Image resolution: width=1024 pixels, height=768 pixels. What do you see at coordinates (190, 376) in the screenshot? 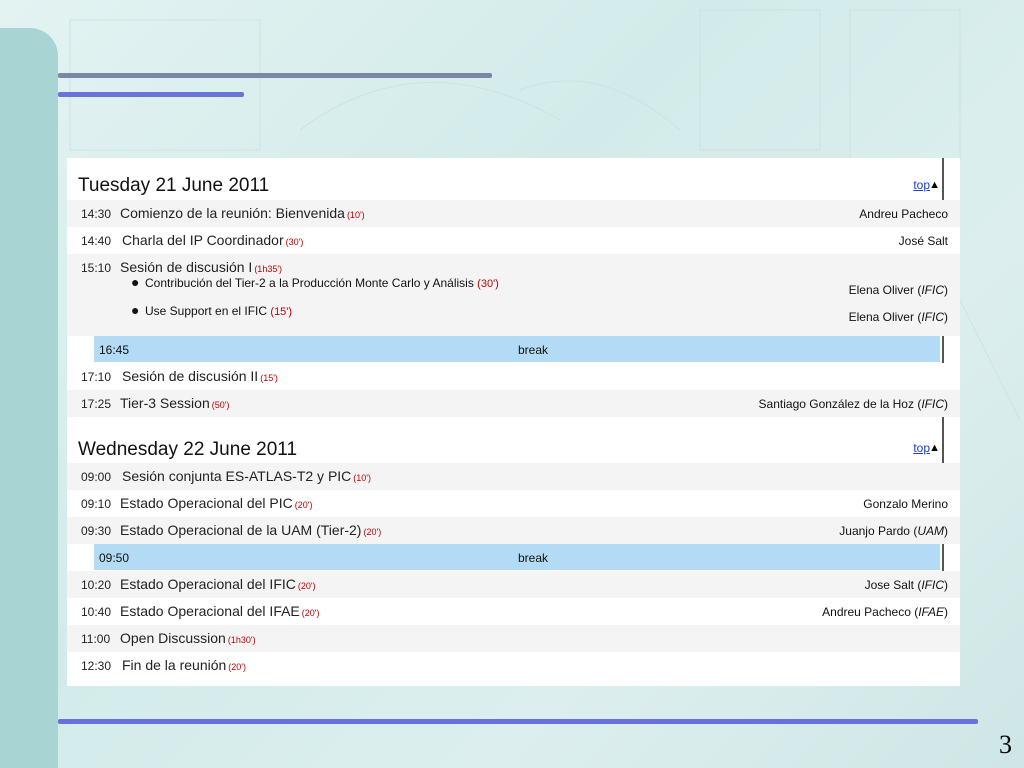
I see `item-title: Sesión de discusión II` at bounding box center [190, 376].